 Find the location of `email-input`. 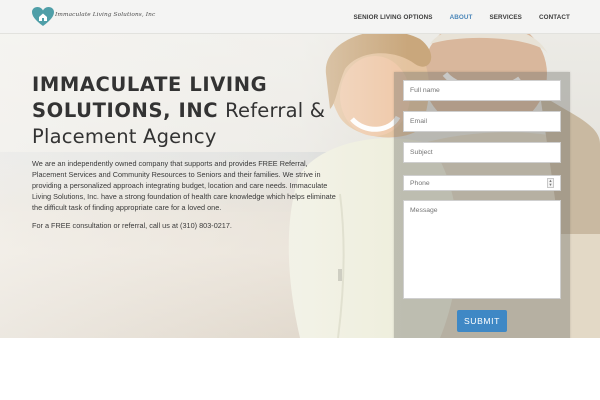

email-input is located at coordinates (482, 121).